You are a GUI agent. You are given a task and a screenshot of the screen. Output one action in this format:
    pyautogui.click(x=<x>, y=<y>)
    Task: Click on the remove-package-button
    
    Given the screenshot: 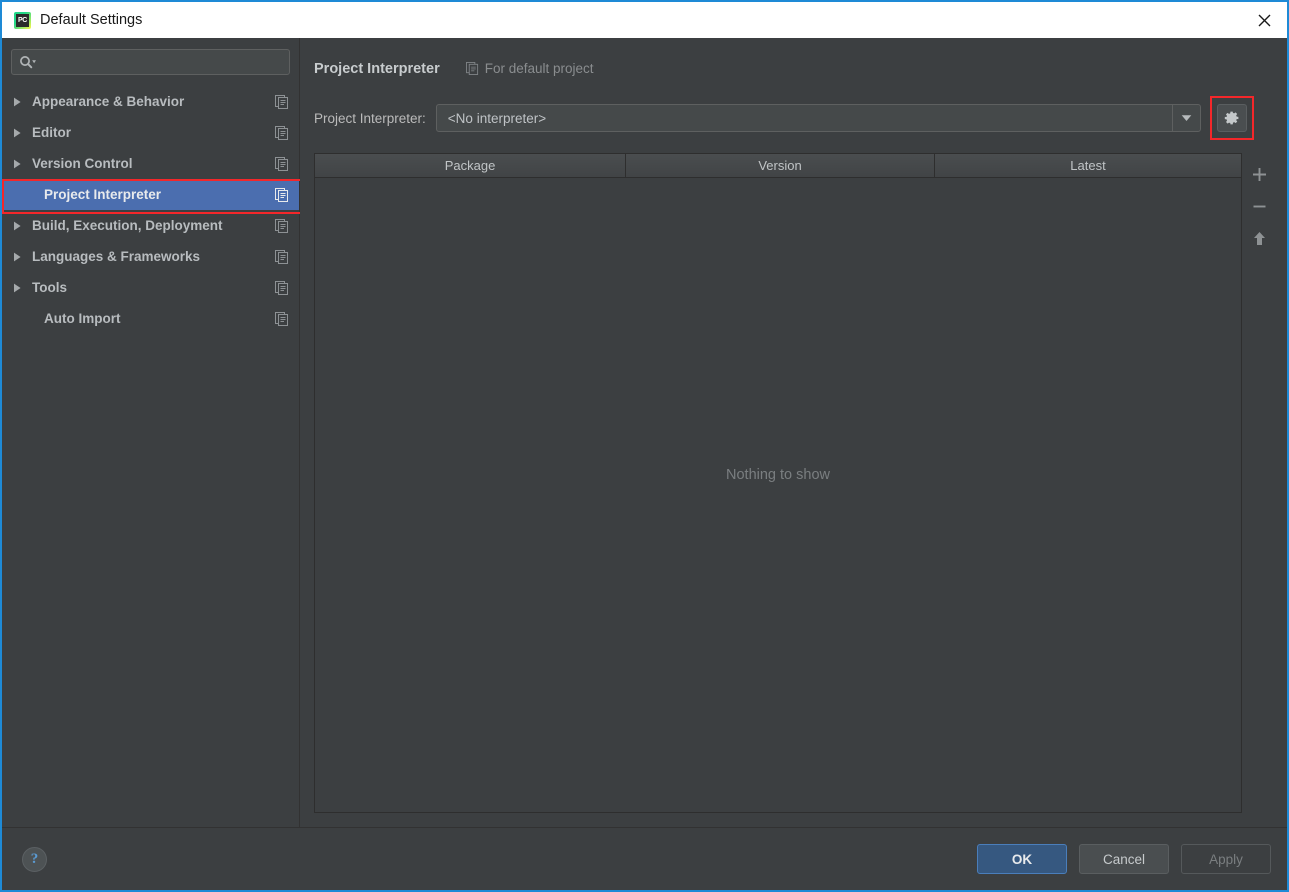 What is the action you would take?
    pyautogui.click(x=1260, y=206)
    